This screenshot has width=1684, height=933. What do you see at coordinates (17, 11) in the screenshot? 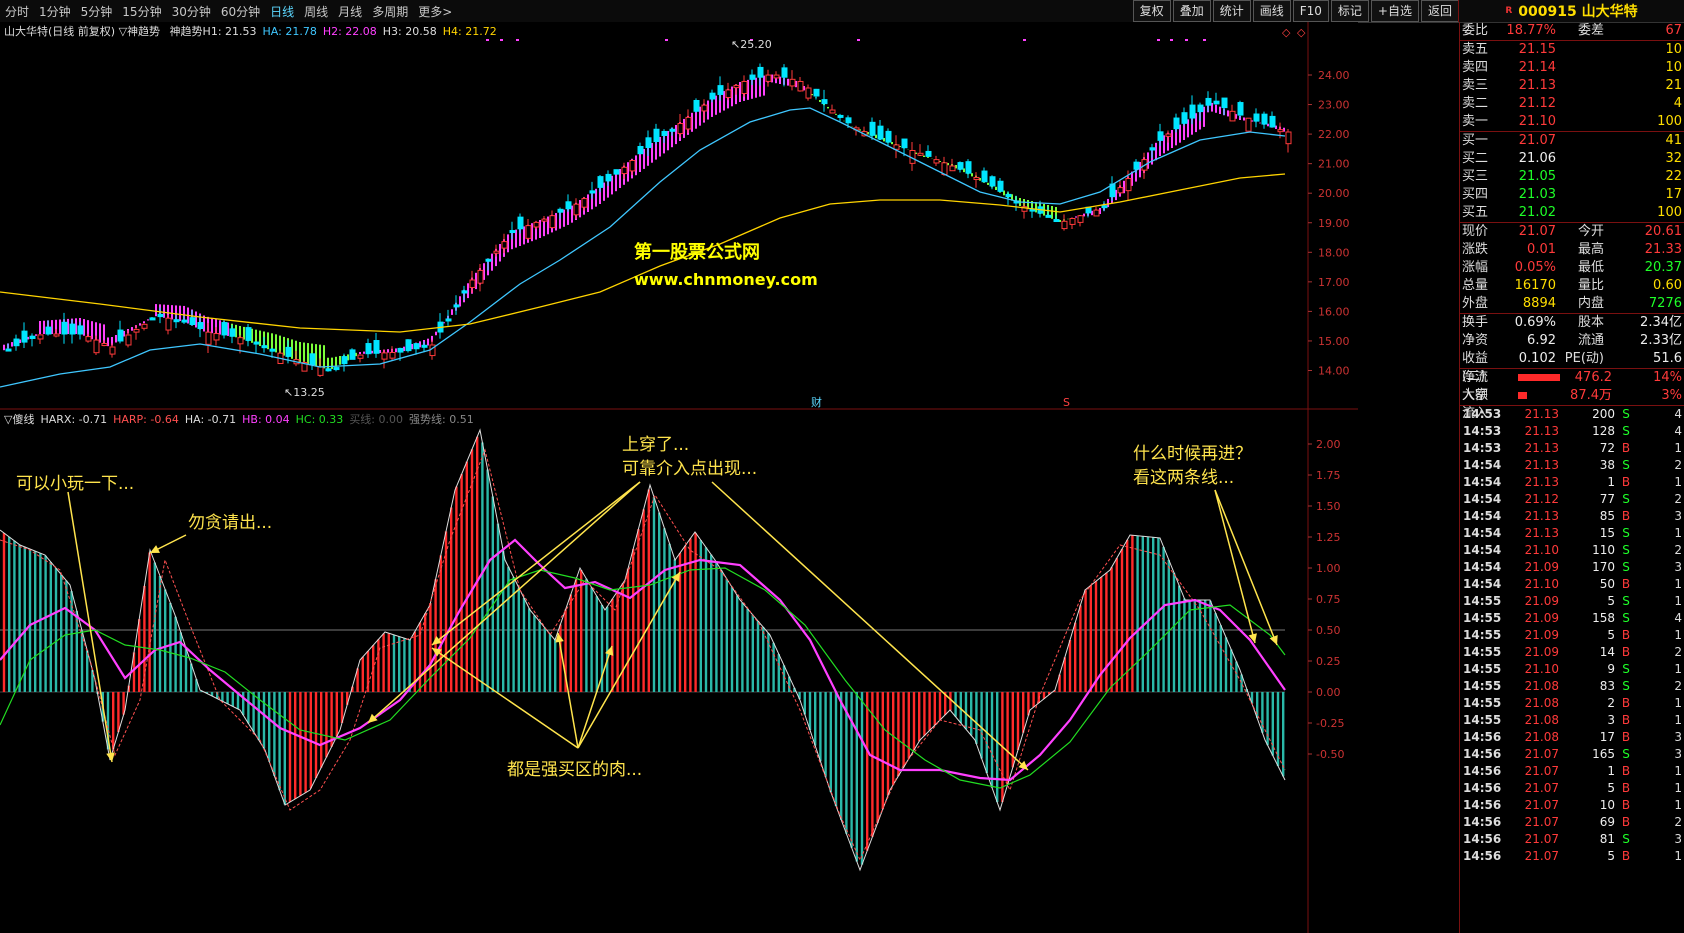
I see `timeframe-0: 分时` at bounding box center [17, 11].